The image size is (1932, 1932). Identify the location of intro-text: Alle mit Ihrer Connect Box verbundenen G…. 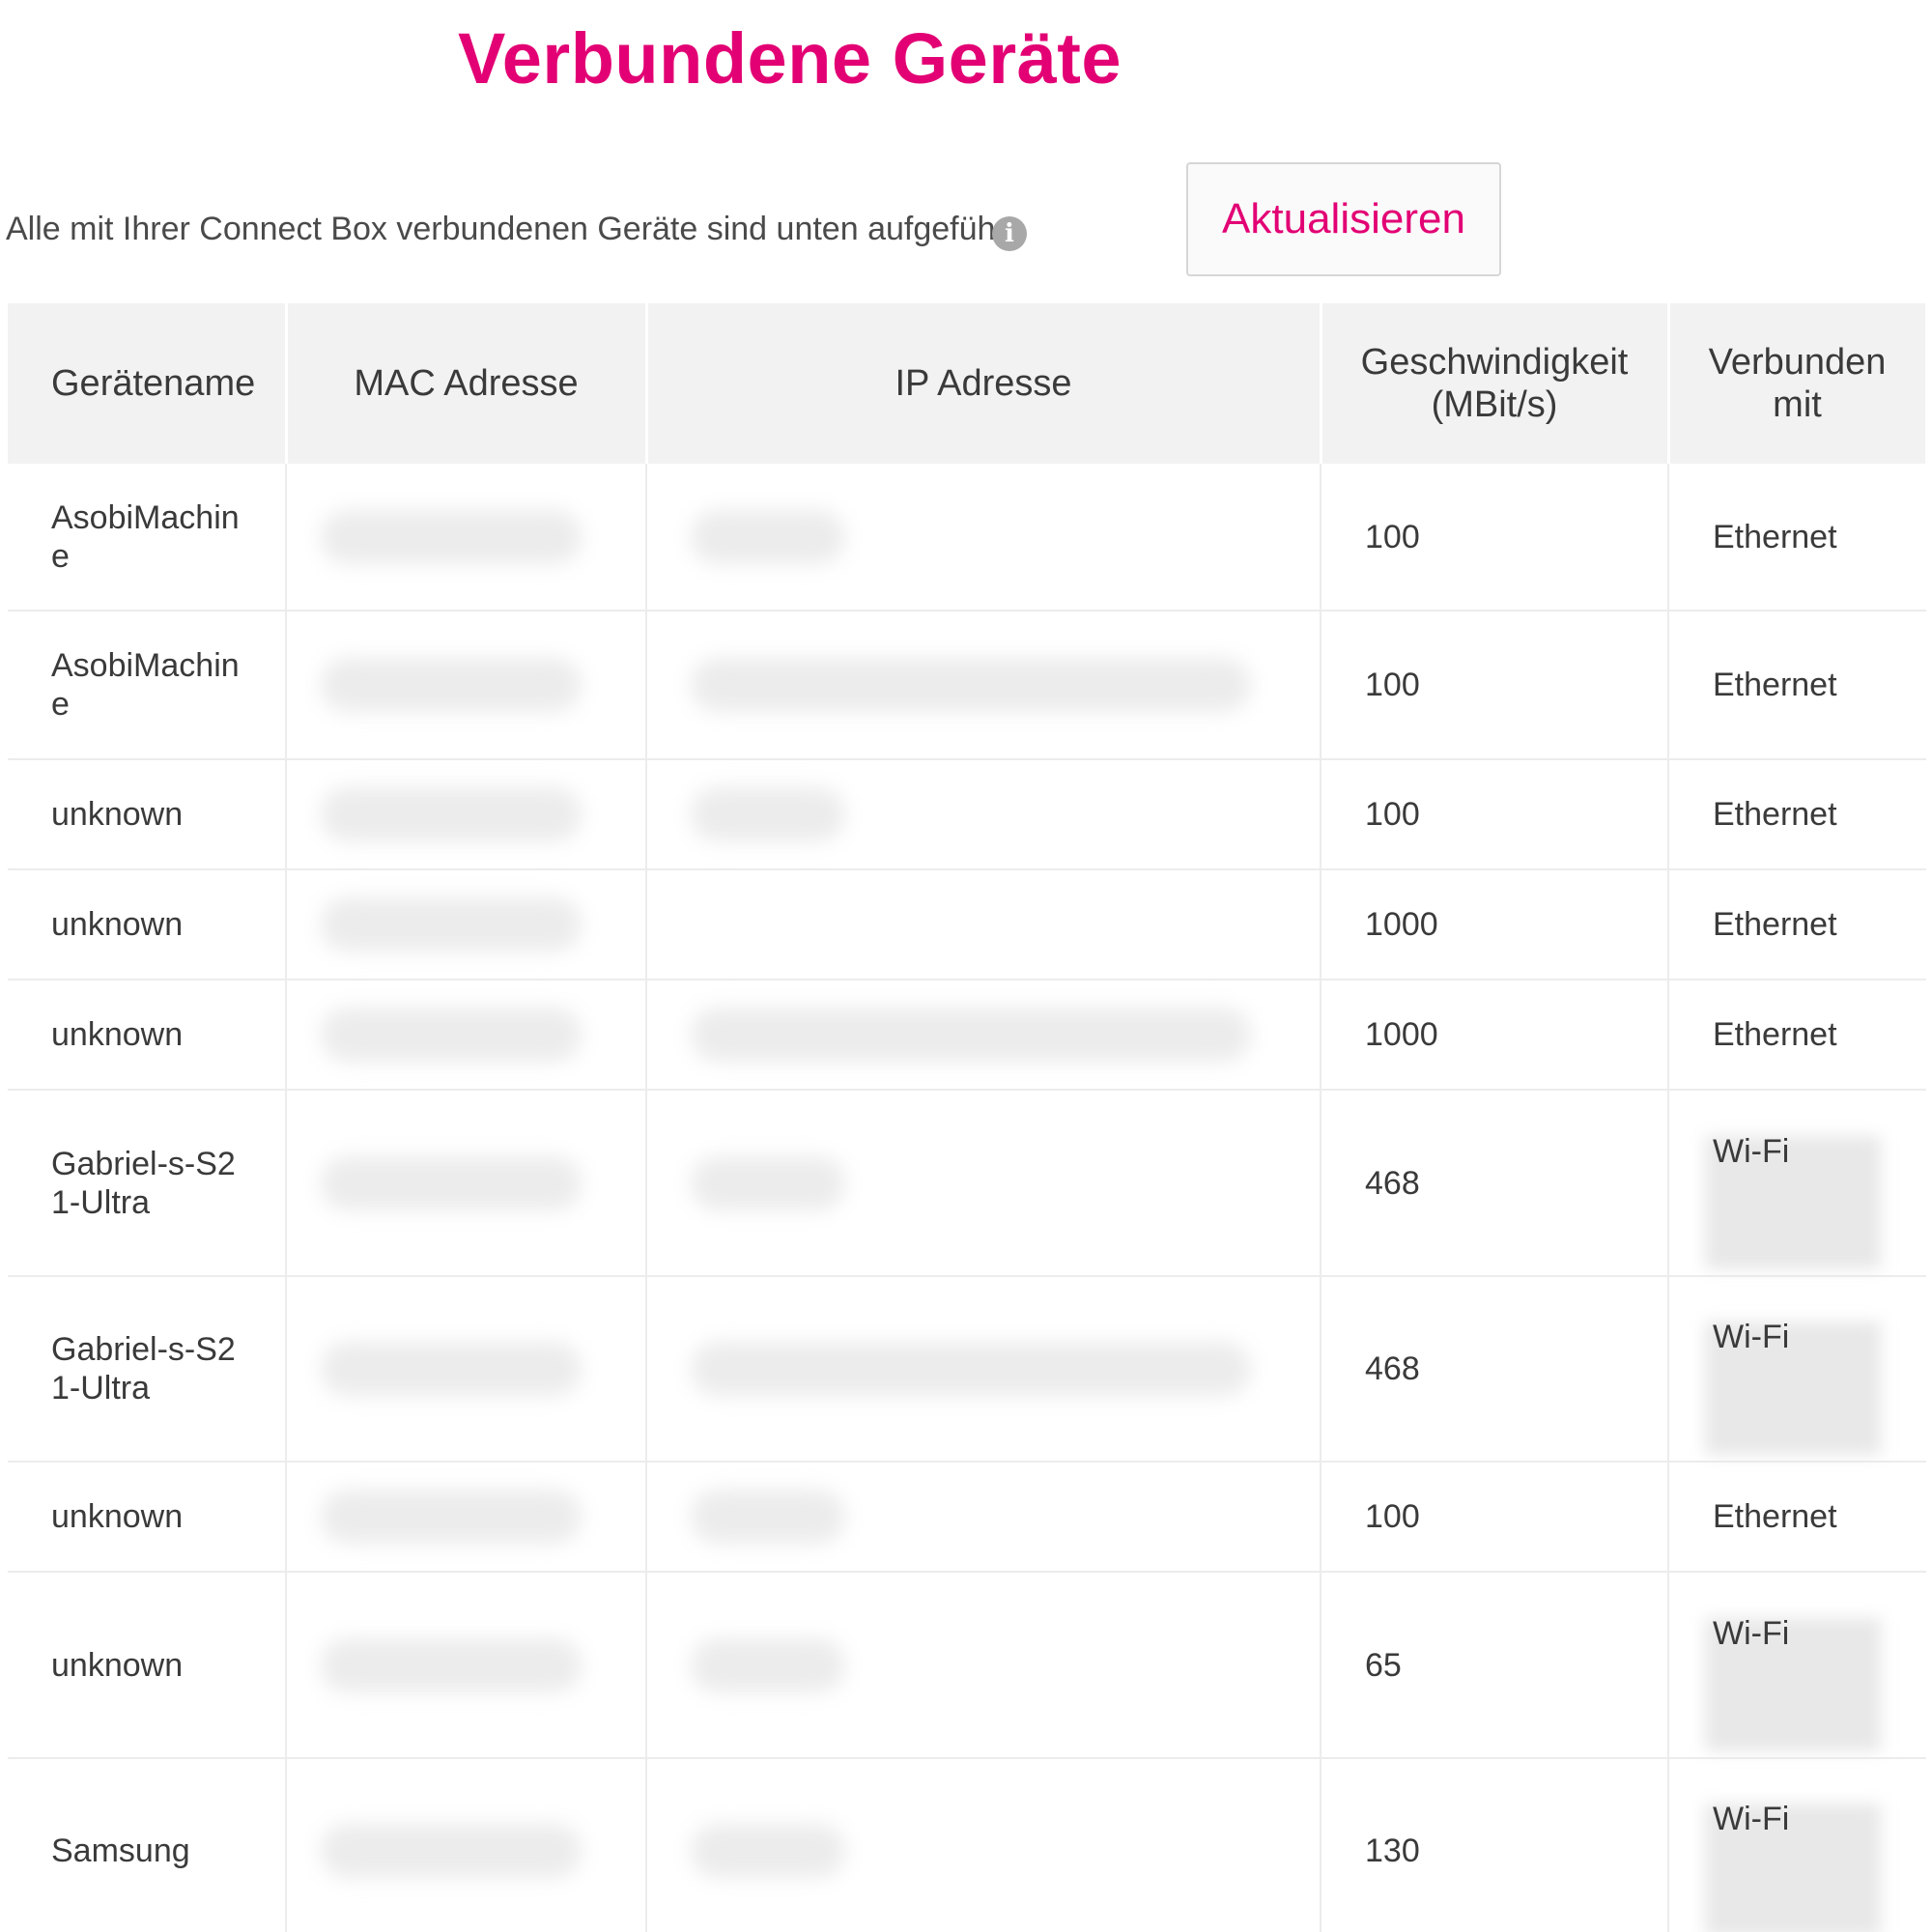
(515, 229).